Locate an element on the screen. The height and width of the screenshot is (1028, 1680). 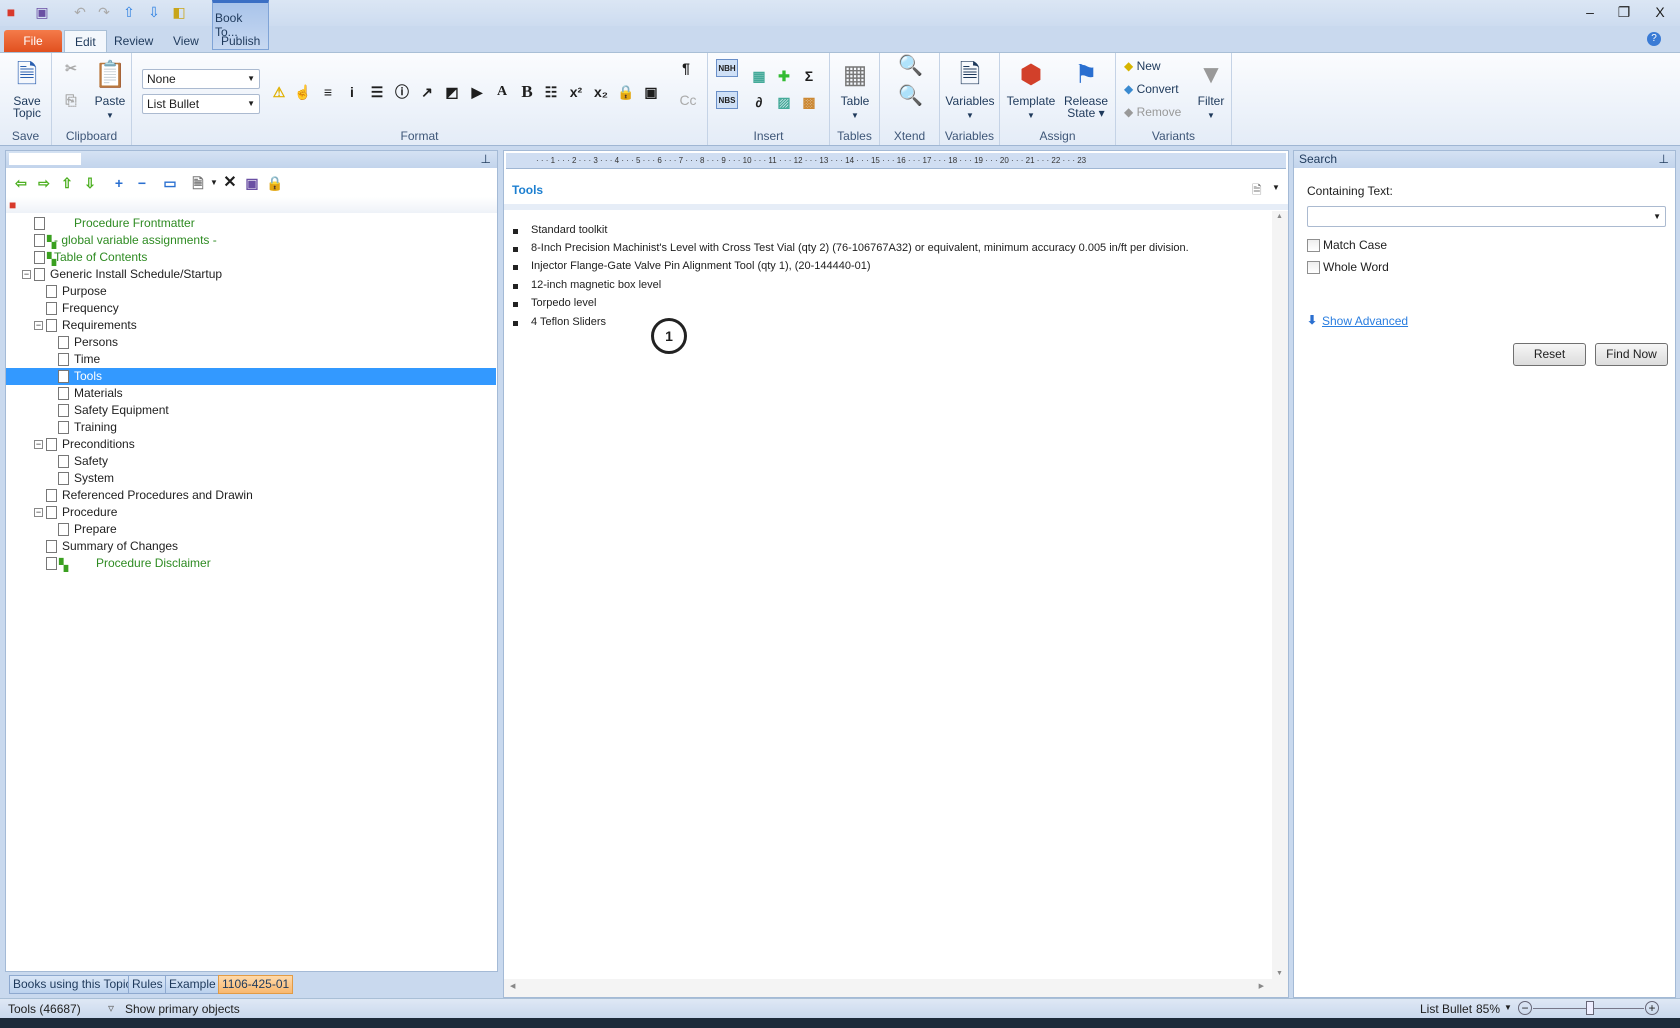
image-icon: ▣ is located at coordinates (651, 92).